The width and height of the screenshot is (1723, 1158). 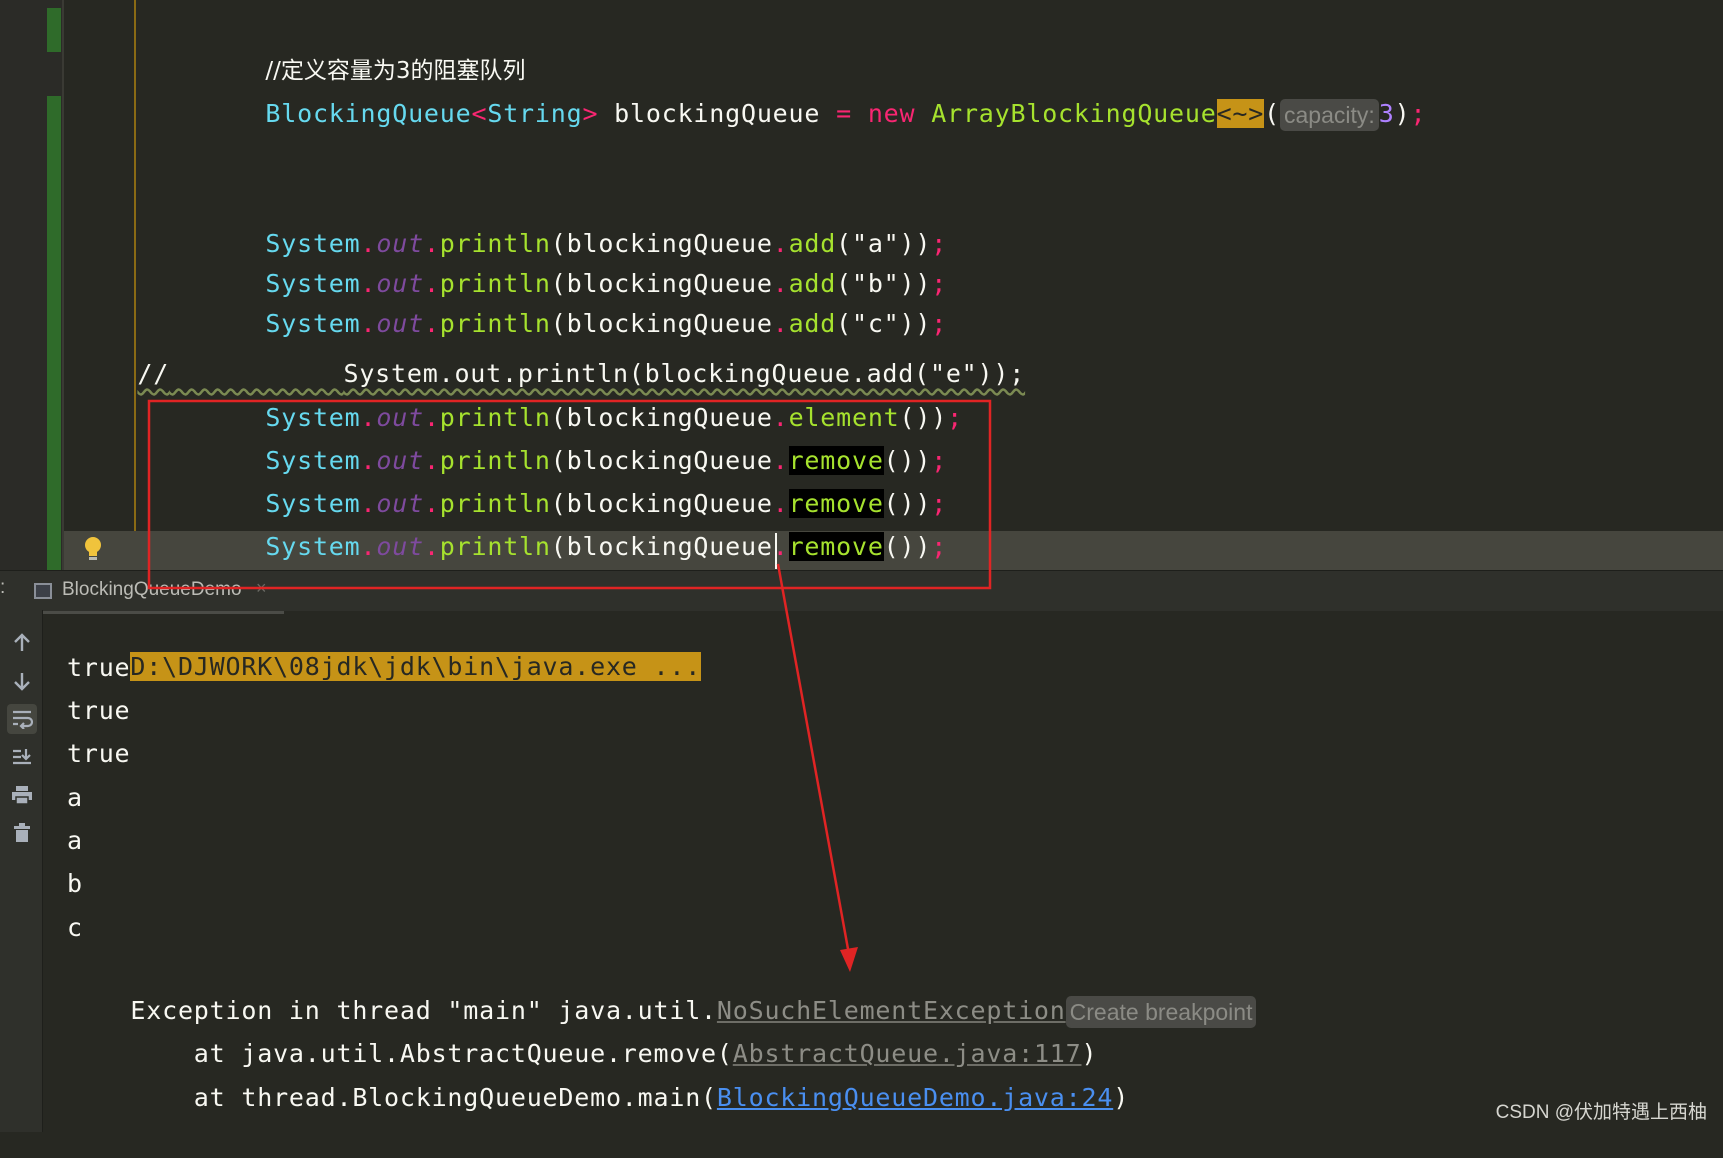 What do you see at coordinates (535, 113) in the screenshot?
I see `generic-type: String` at bounding box center [535, 113].